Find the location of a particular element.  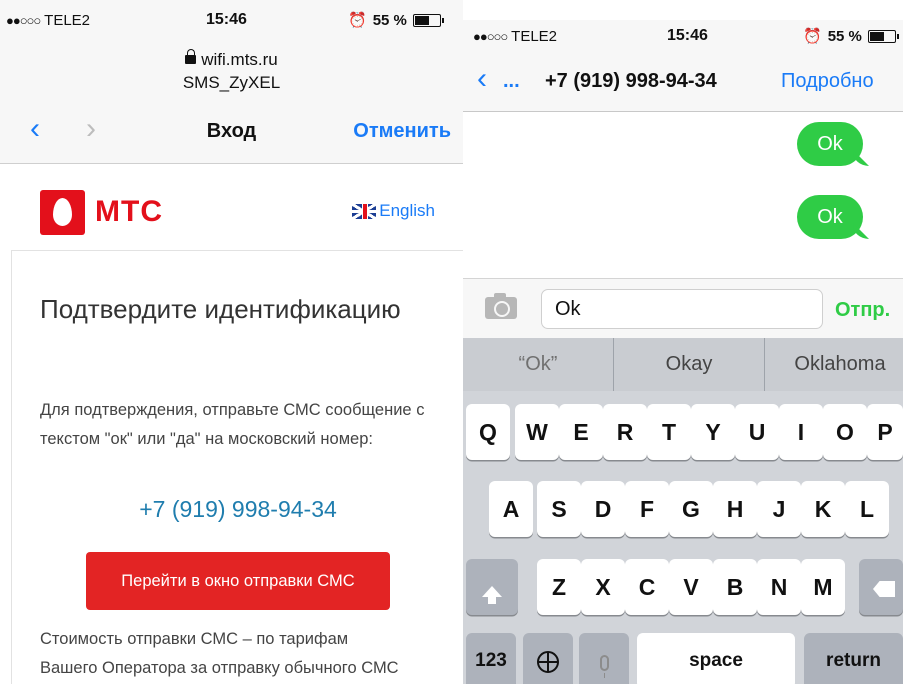

return-key: return is located at coordinates (853, 658).